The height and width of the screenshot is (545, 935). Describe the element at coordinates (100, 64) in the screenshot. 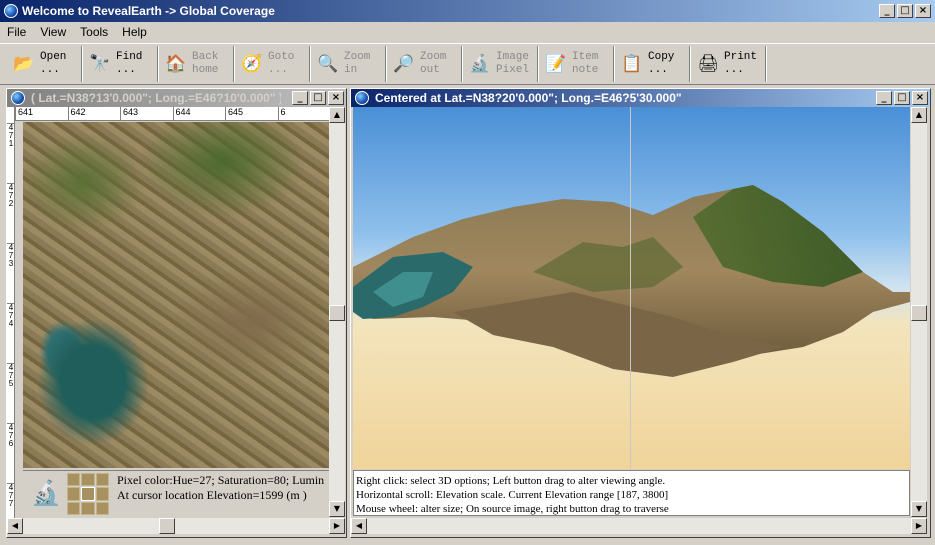

I see `binoculars-icon: 🔭` at that location.